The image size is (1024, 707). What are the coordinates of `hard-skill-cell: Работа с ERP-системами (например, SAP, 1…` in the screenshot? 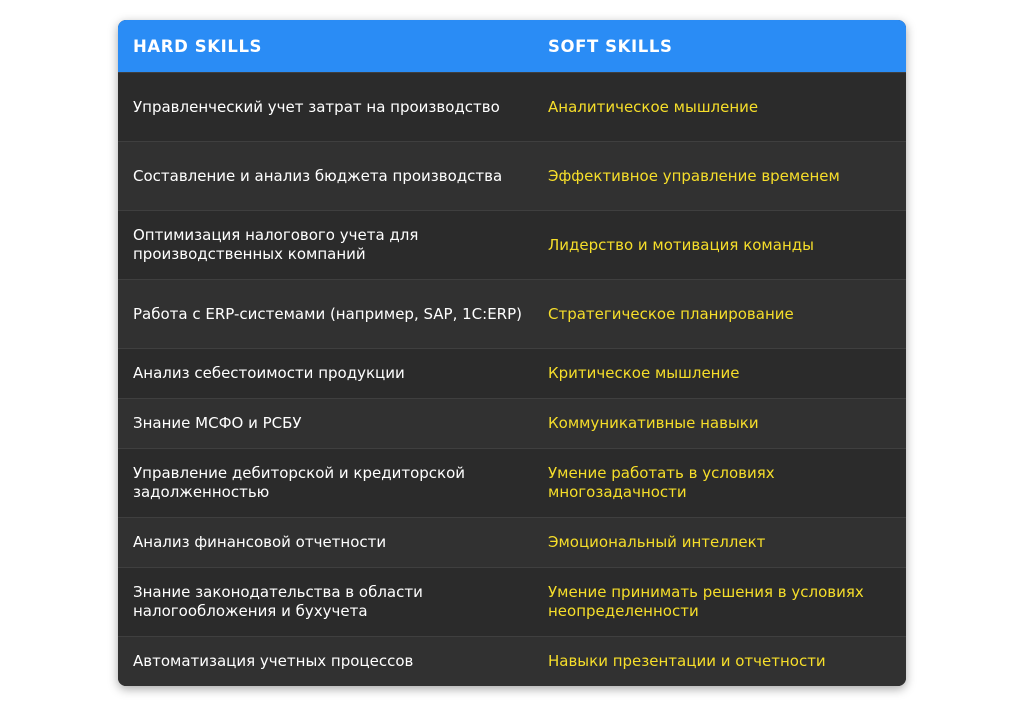 It's located at (327, 313).